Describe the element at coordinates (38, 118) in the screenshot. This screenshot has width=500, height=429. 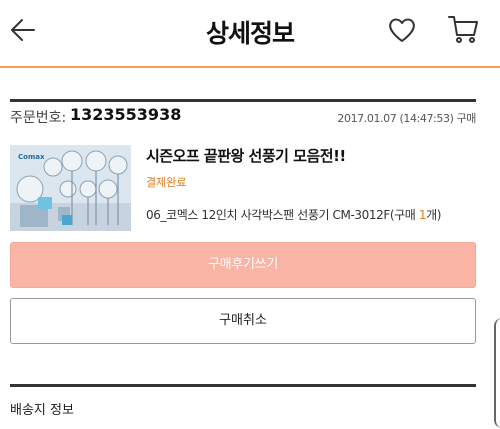
I see `order-number-label: 주문번호:` at that location.